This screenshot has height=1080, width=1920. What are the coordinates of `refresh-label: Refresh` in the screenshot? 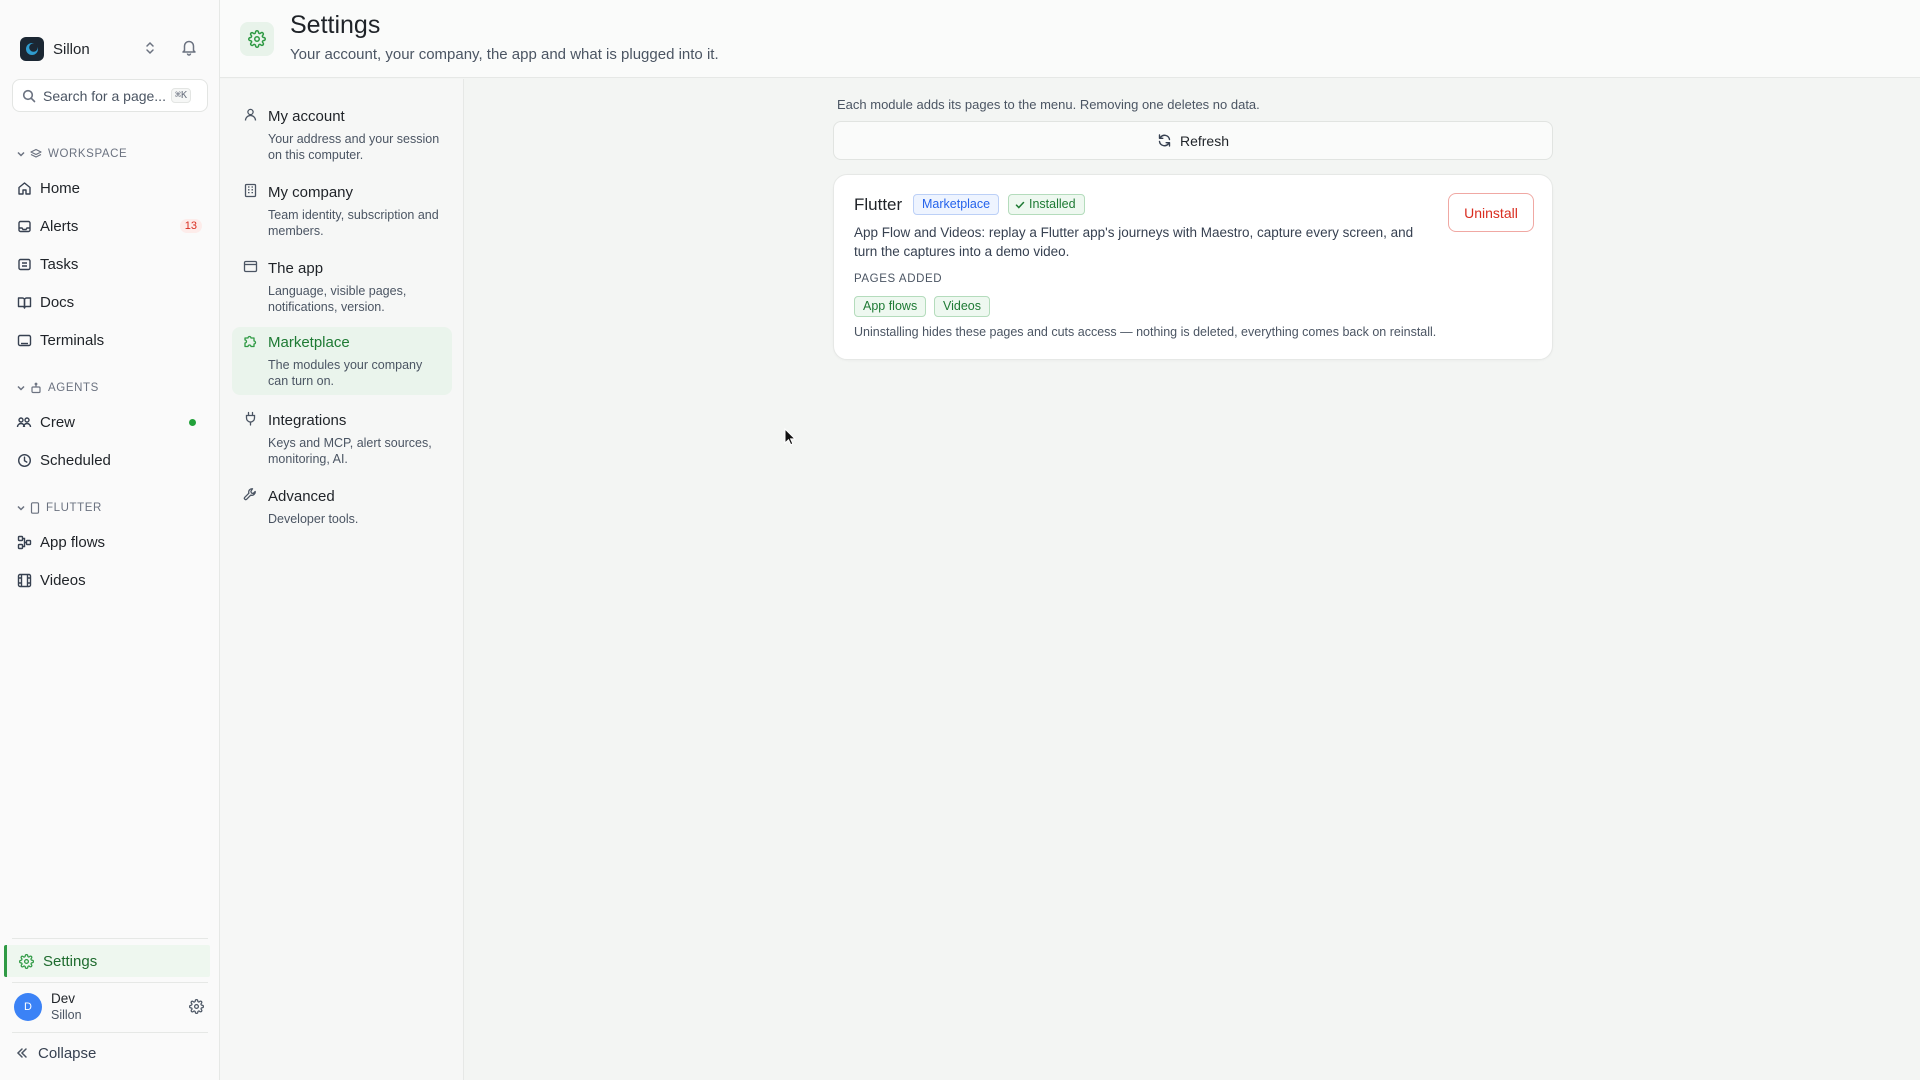 It's located at (1204, 140).